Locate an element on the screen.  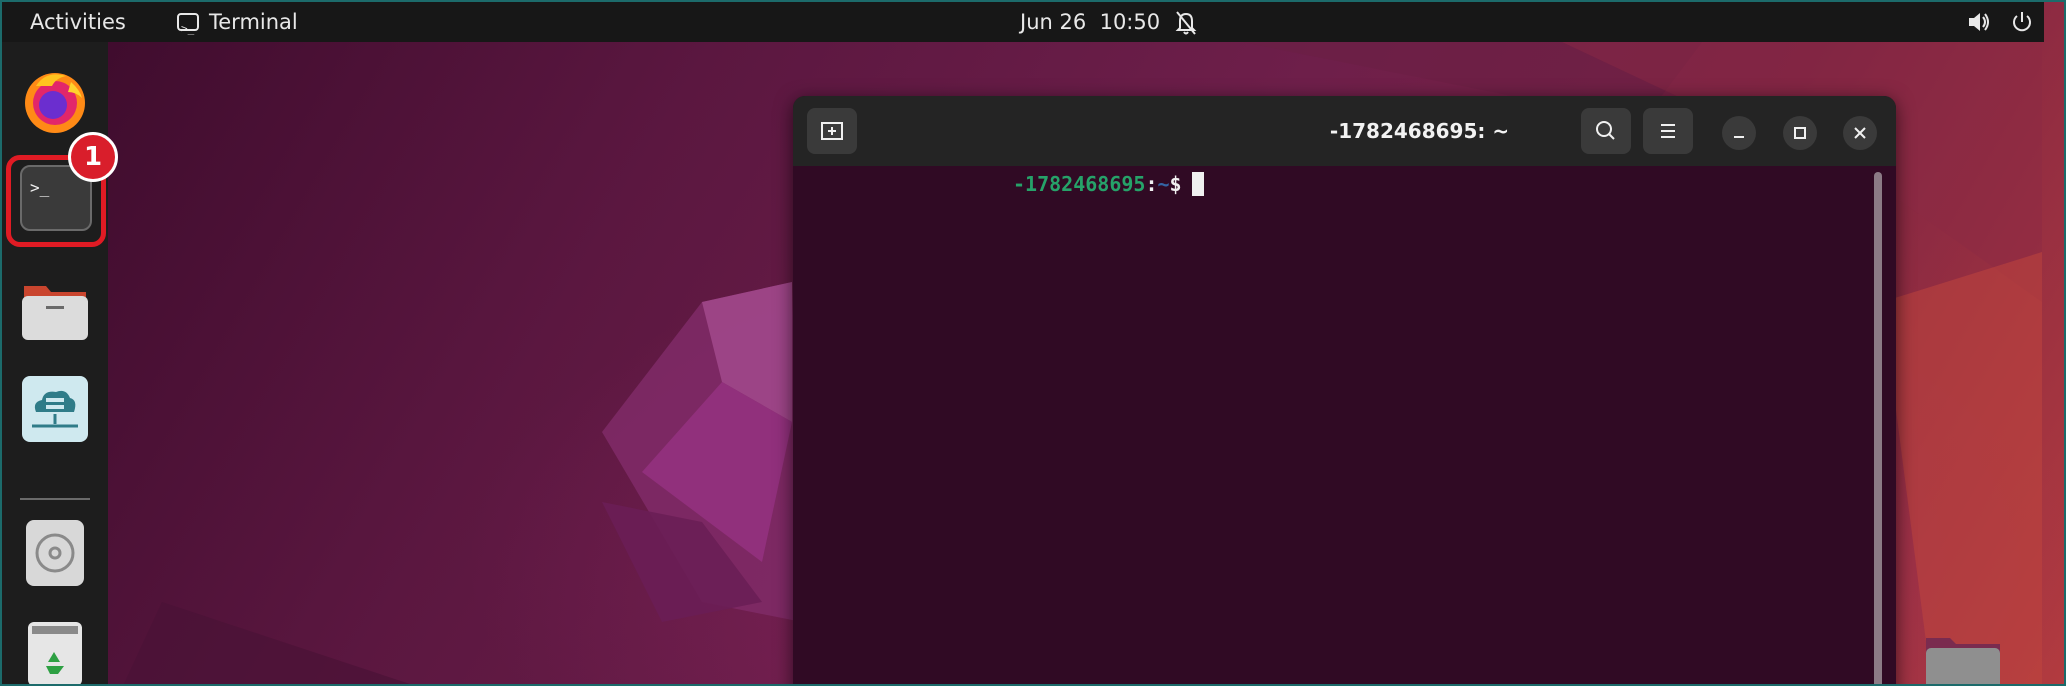
clock-date: Jun 26 is located at coordinates (1053, 22).